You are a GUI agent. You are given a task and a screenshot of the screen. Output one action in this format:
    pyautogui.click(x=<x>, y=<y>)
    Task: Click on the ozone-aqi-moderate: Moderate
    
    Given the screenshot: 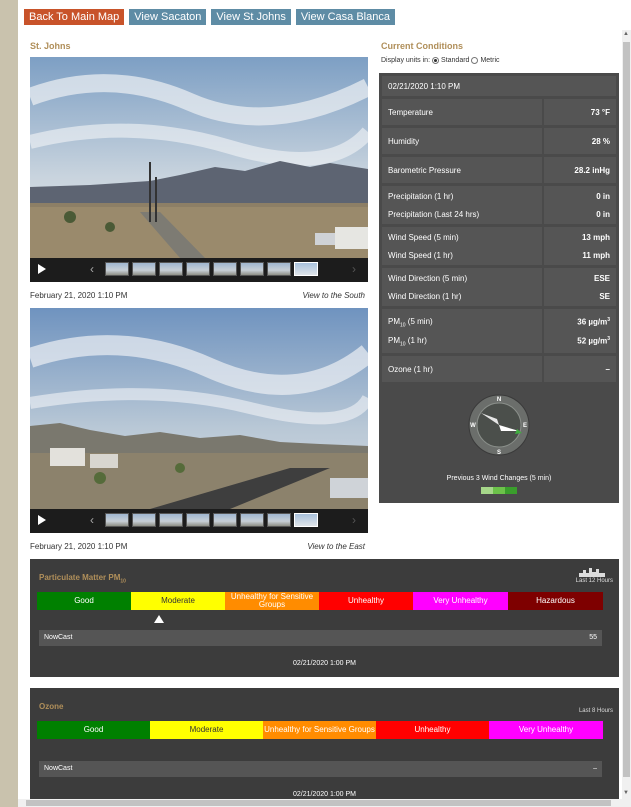 What is the action you would take?
    pyautogui.click(x=206, y=730)
    